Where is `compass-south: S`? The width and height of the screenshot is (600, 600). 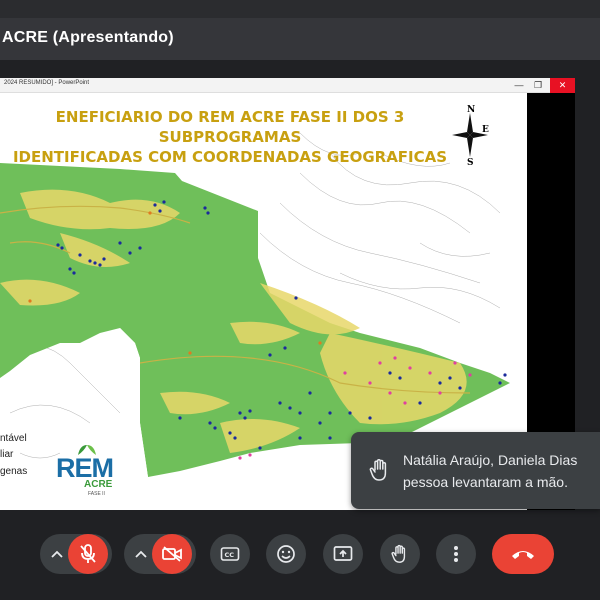 compass-south: S is located at coordinates (470, 161).